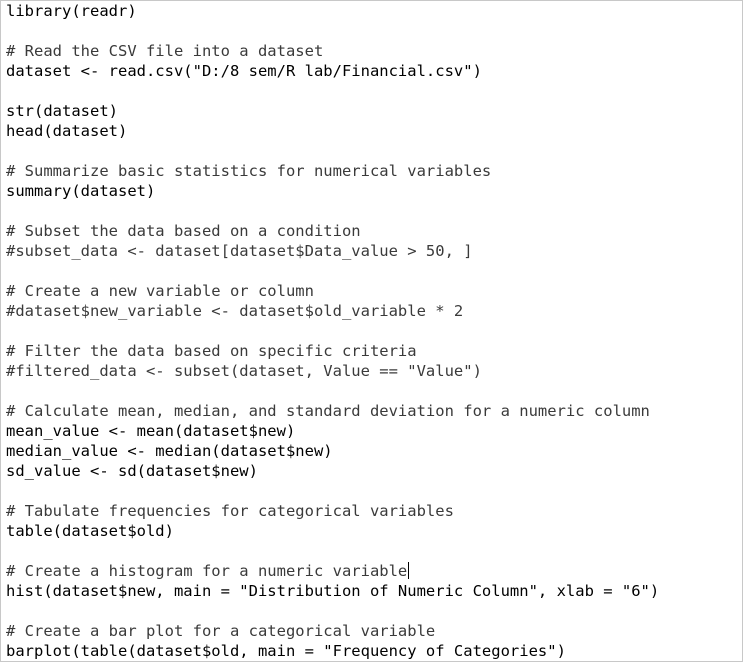 Image resolution: width=743 pixels, height=663 pixels. I want to click on code-text: table(dataset$old), so click(90, 531).